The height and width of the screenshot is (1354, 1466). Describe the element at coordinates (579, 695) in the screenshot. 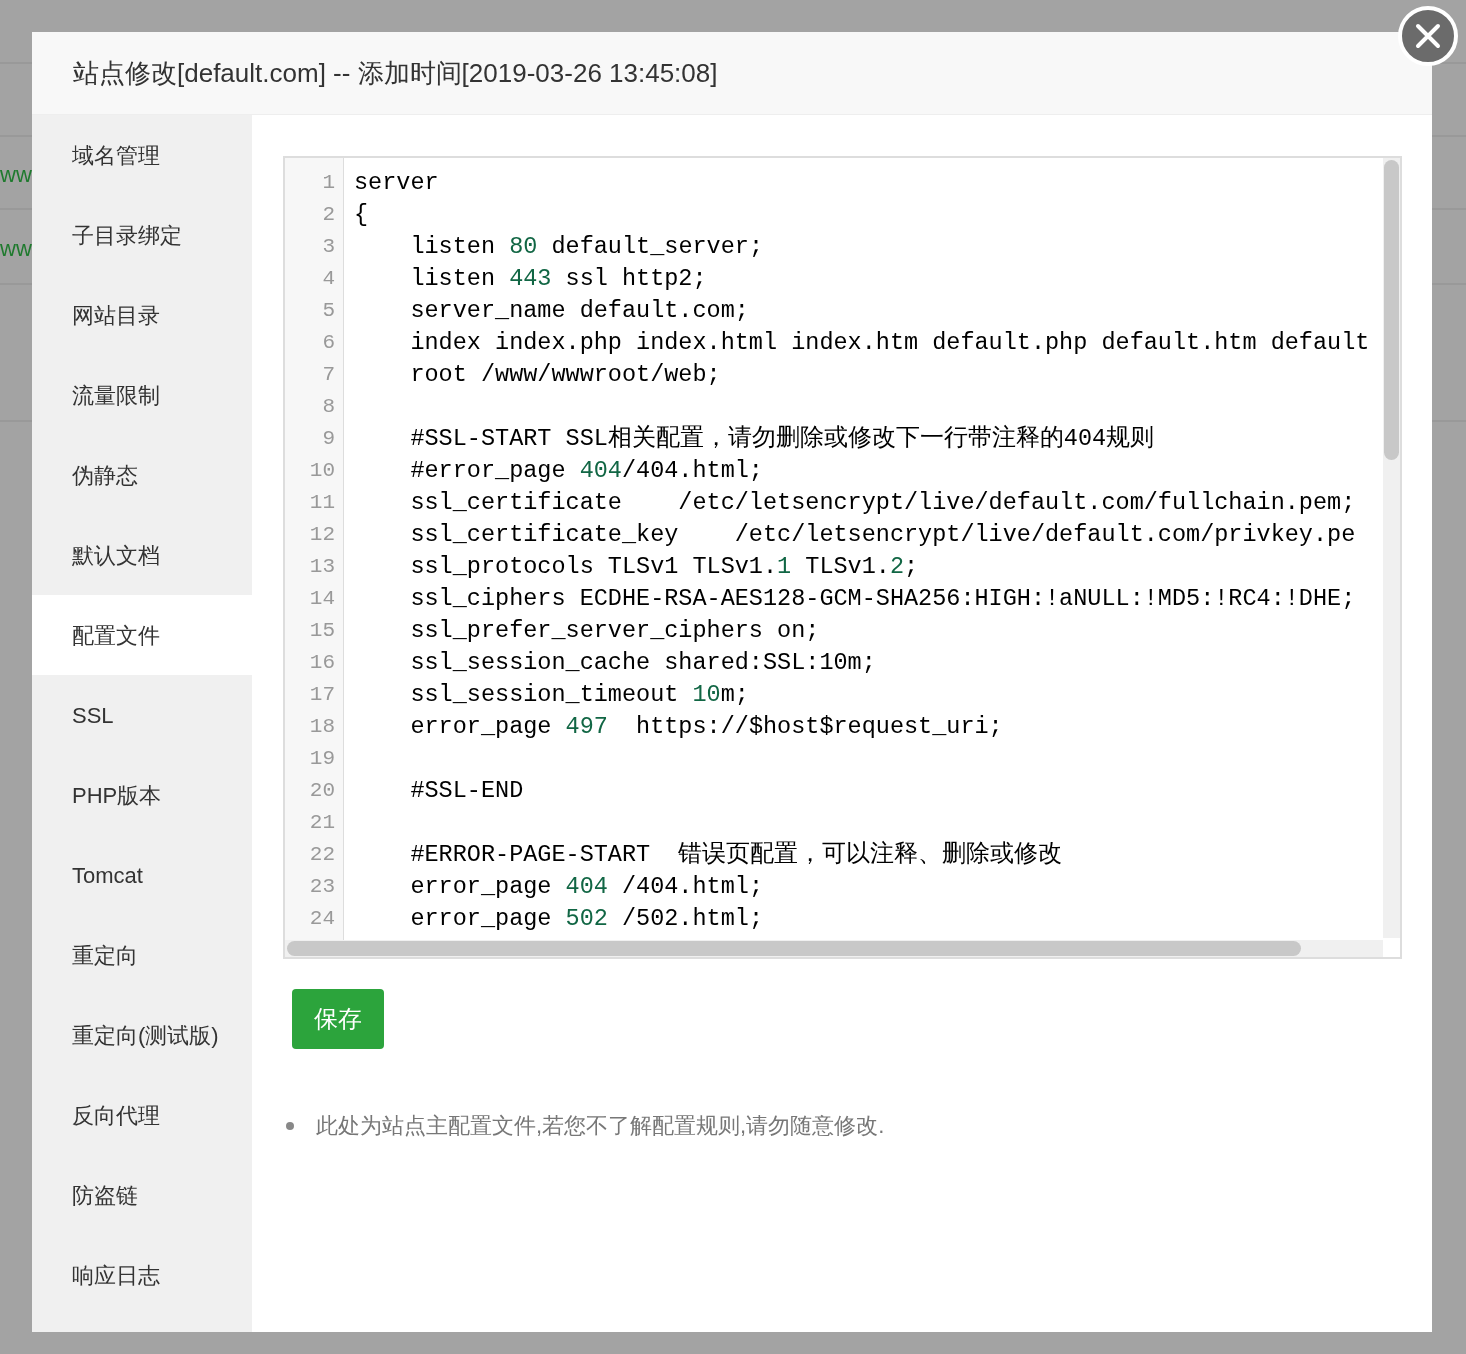

I see `code-line: ssl_session_timeout 10m;` at that location.